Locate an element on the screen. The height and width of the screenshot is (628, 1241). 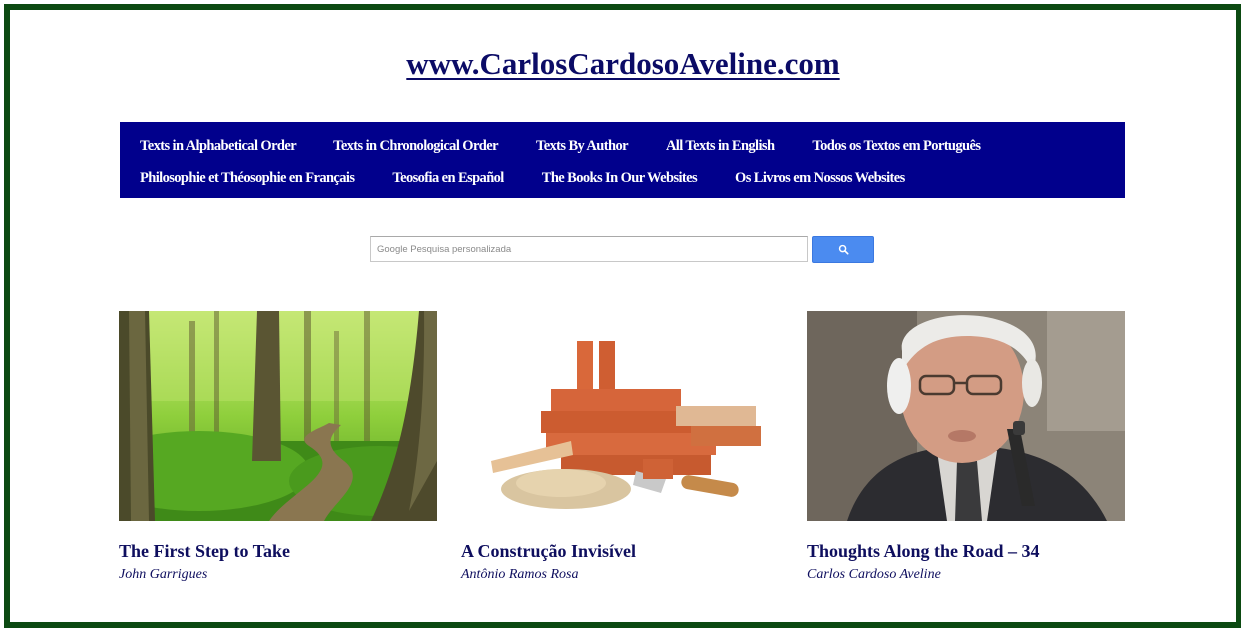
article-title-link: The First Step to Take is located at coordinates (204, 551).